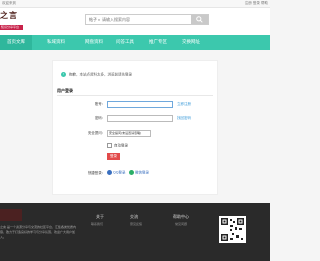  I want to click on search-icon, so click(199, 19).